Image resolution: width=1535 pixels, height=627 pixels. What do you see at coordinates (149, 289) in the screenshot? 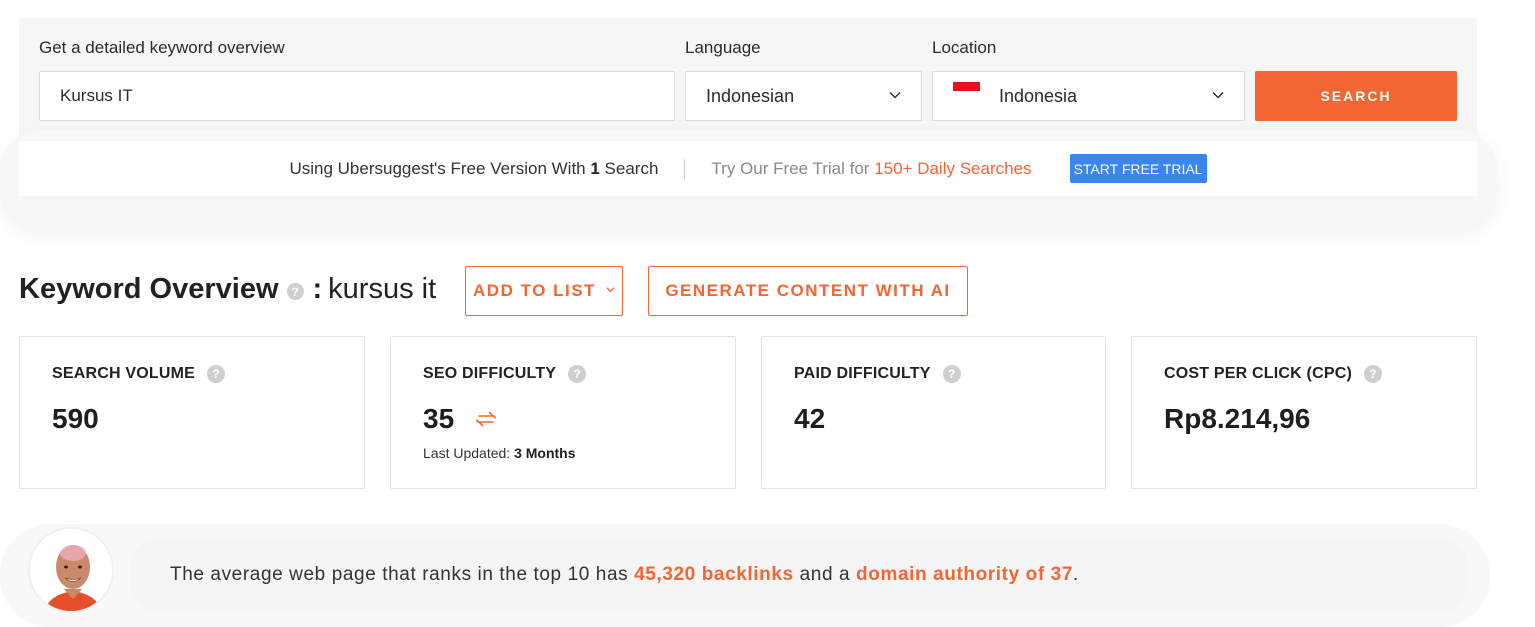
I see `overview-title: Keyword Overview` at bounding box center [149, 289].